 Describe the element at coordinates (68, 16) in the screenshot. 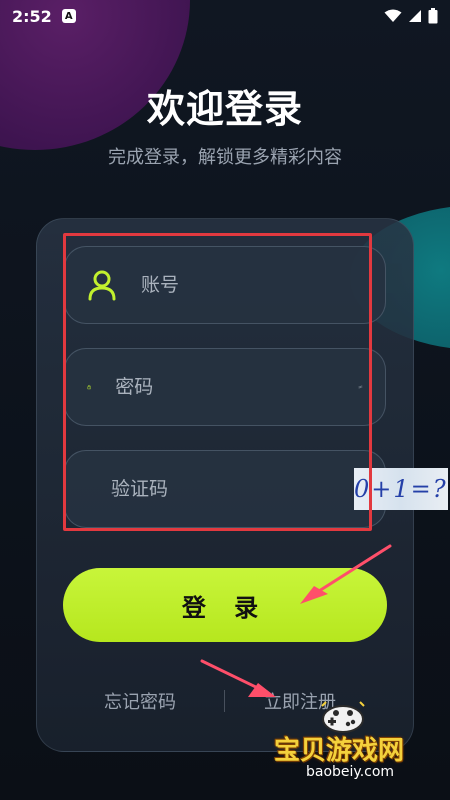

I see `status-indicator: A` at that location.